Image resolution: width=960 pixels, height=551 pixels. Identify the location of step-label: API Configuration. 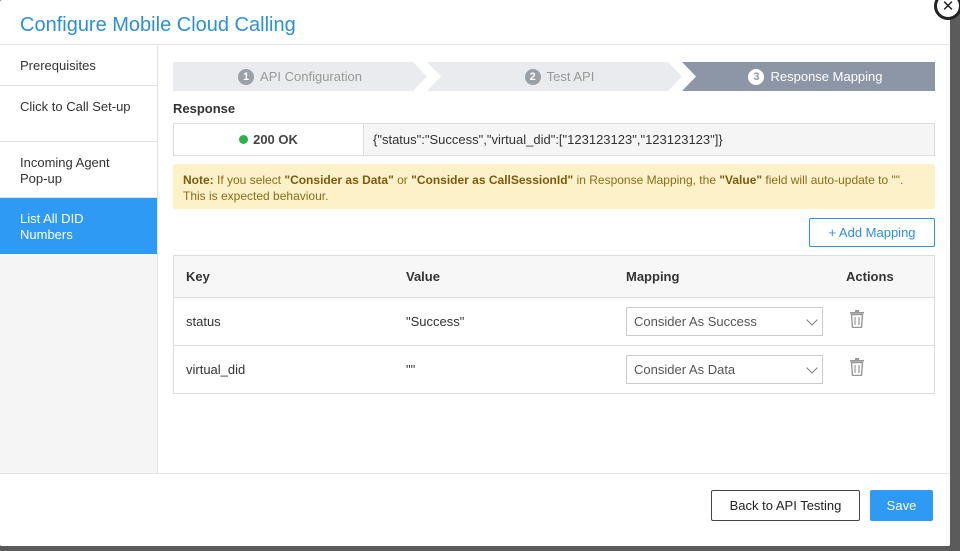
(311, 76).